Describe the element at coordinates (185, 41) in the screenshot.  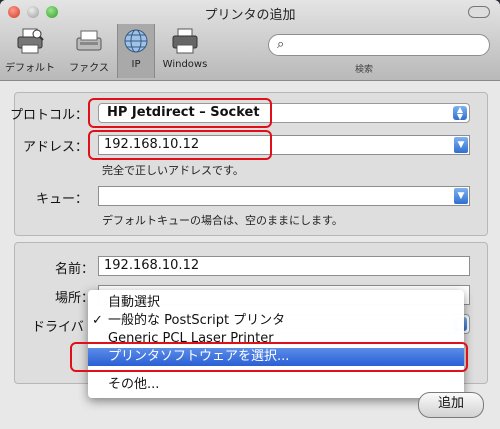
I see `windows-printer-icon` at that location.